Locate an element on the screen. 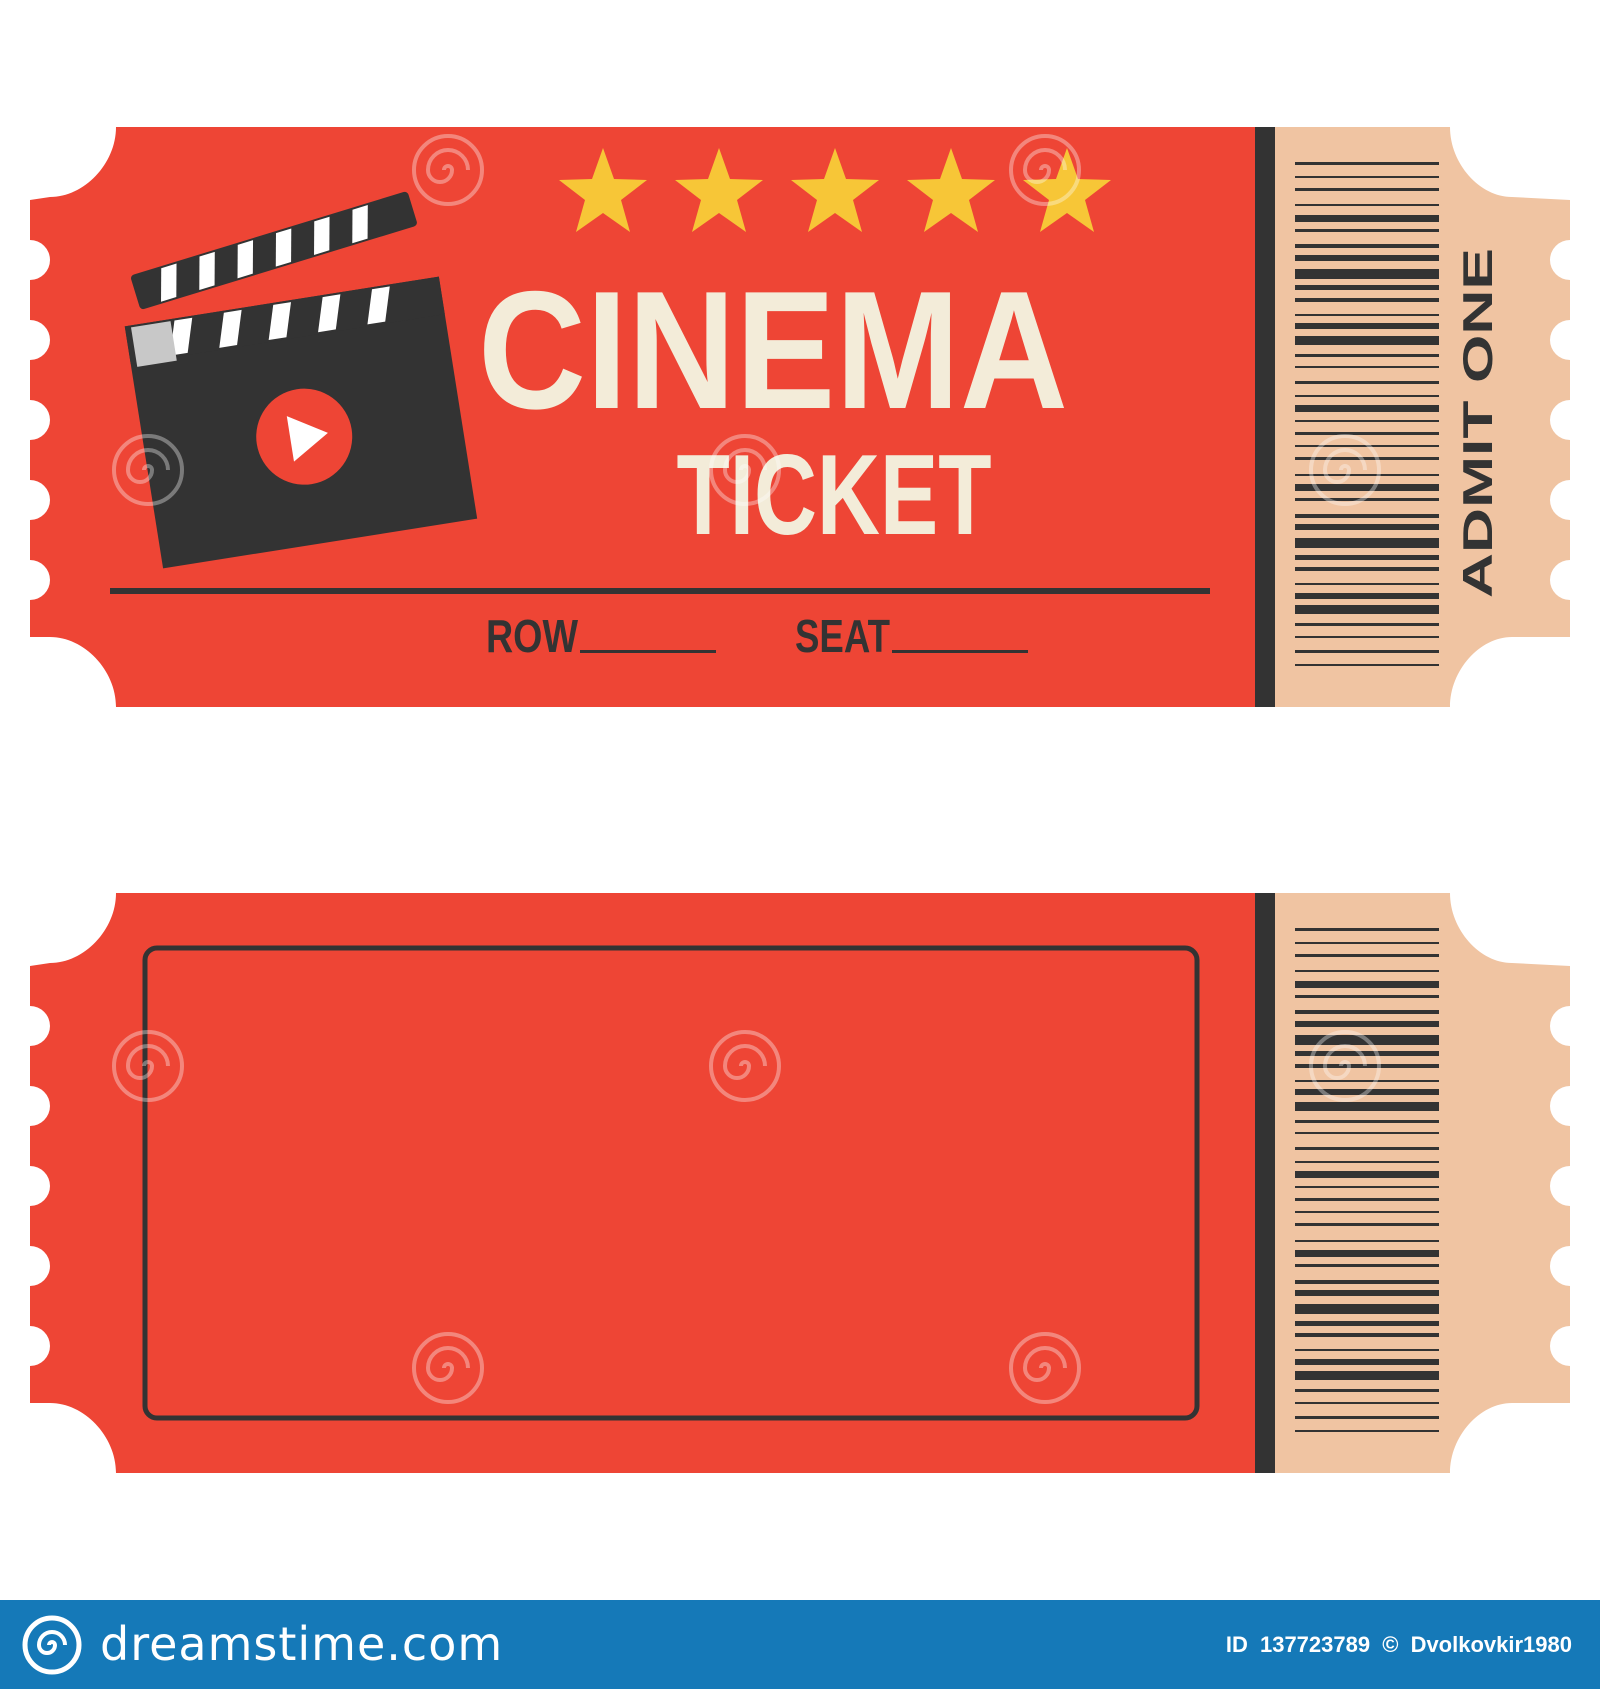 The width and height of the screenshot is (1600, 1689). id-value: 137723789 is located at coordinates (1315, 1644).